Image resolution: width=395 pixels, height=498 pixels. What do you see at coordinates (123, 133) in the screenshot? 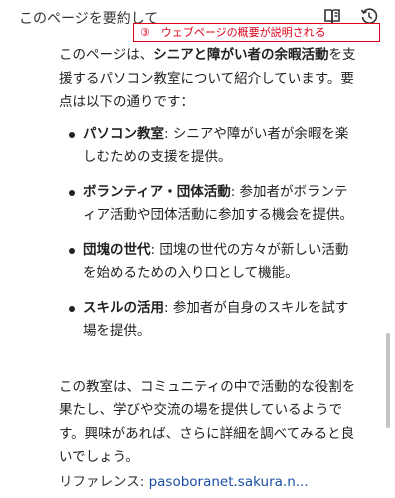
I see `bullet-term: パソコン教室` at bounding box center [123, 133].